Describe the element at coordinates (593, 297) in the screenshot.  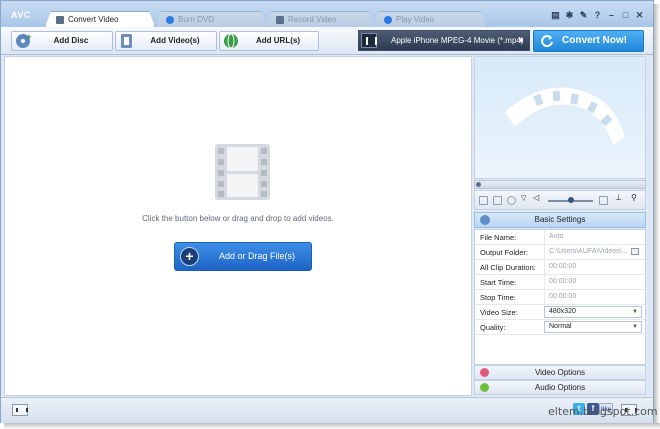
I see `stop-time-field: 00:00:00` at that location.